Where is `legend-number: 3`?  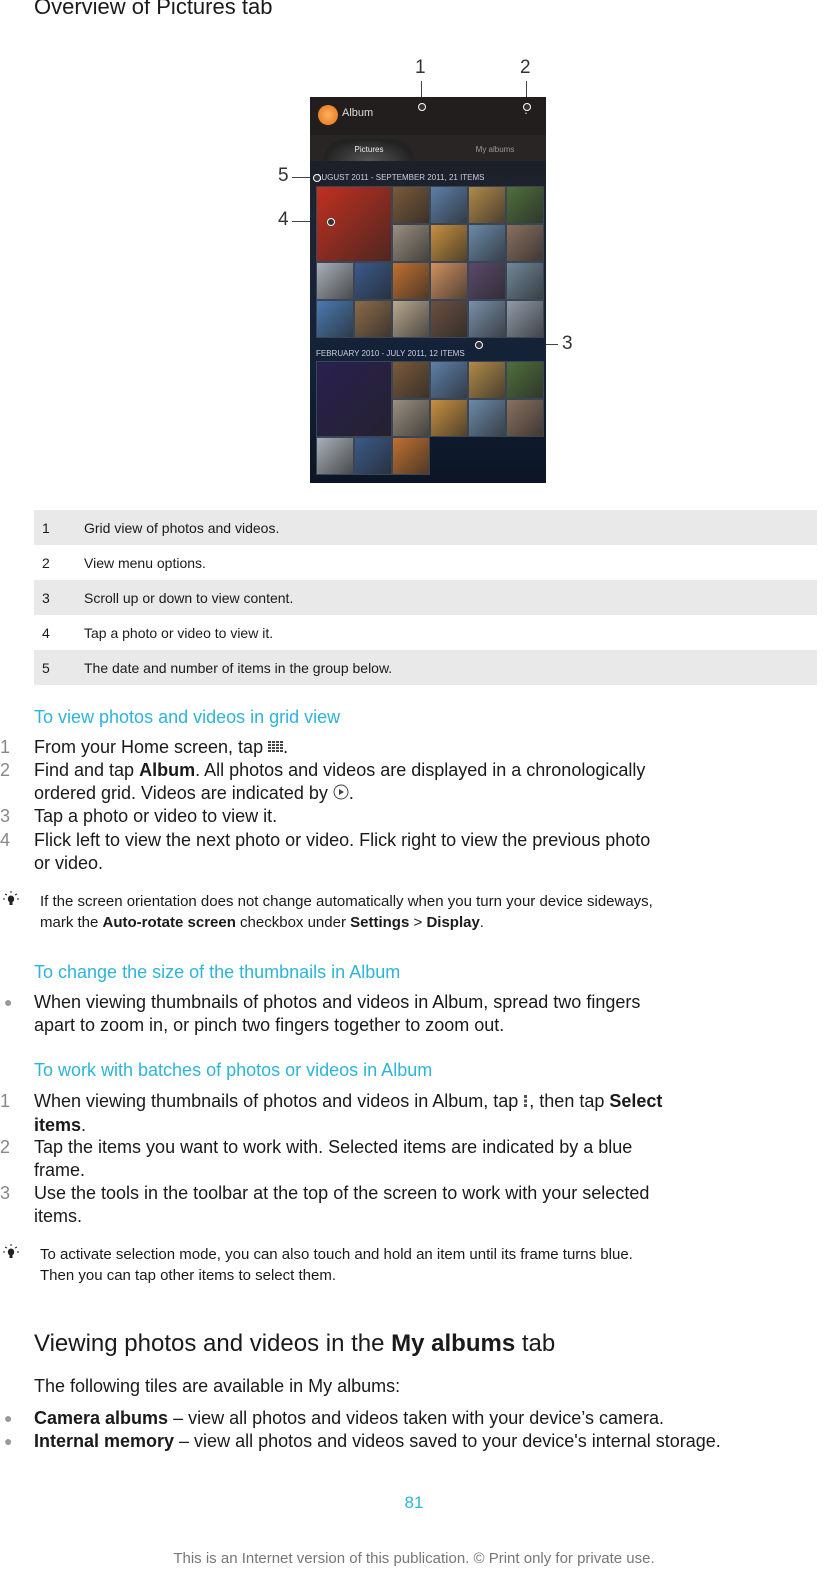 legend-number: 3 is located at coordinates (46, 597).